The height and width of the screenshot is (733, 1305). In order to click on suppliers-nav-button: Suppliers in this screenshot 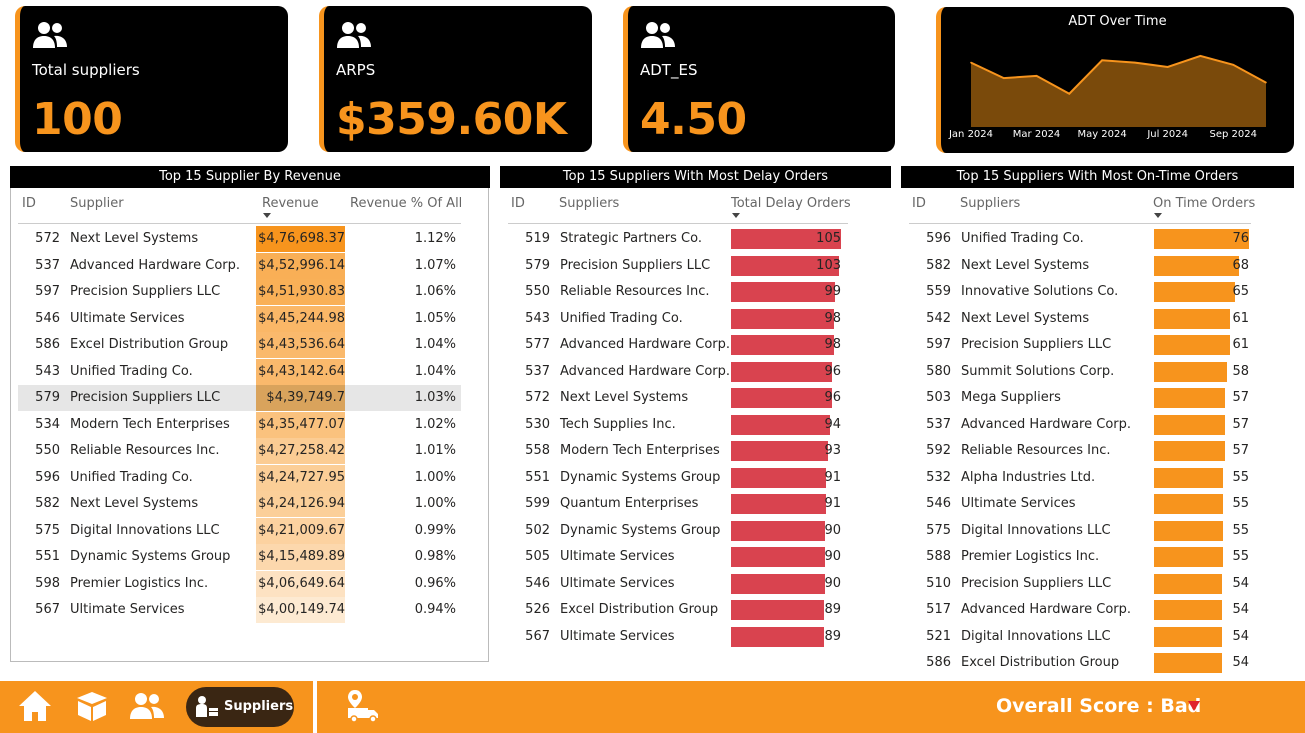, I will do `click(240, 707)`.